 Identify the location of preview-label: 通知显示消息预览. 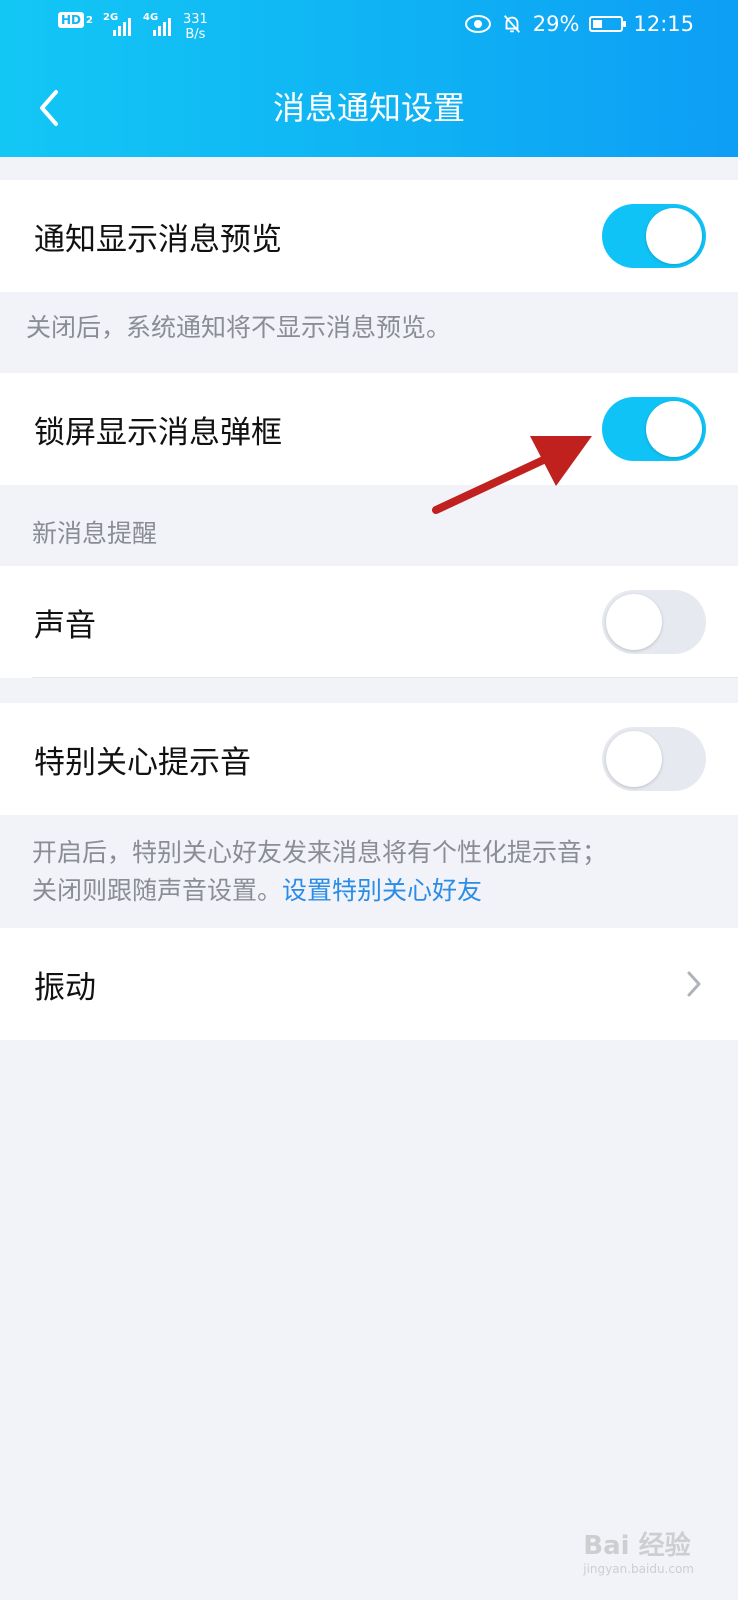
(158, 239).